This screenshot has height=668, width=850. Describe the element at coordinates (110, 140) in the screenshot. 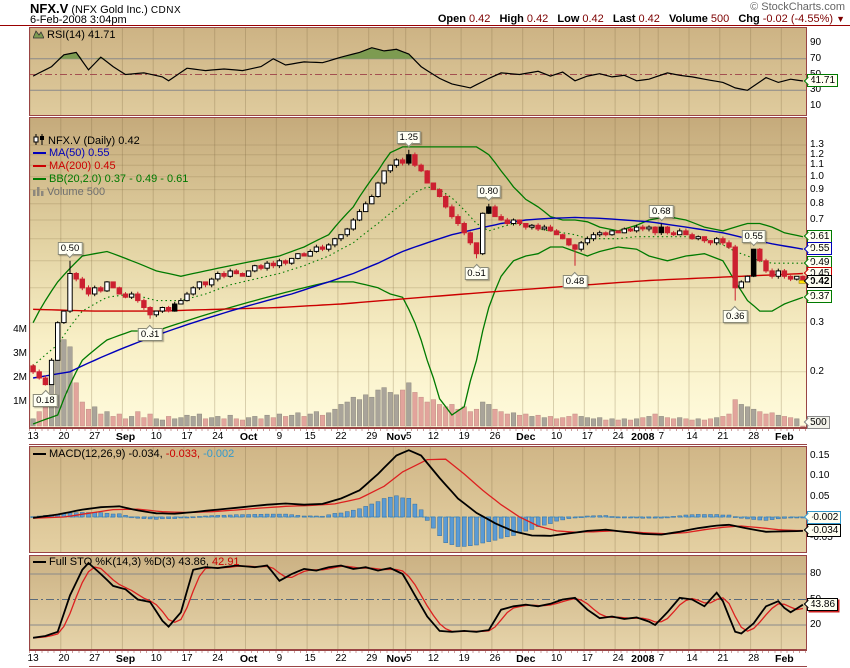

I see `price-legend-title-row: NFX.V (Daily) 0.42` at that location.